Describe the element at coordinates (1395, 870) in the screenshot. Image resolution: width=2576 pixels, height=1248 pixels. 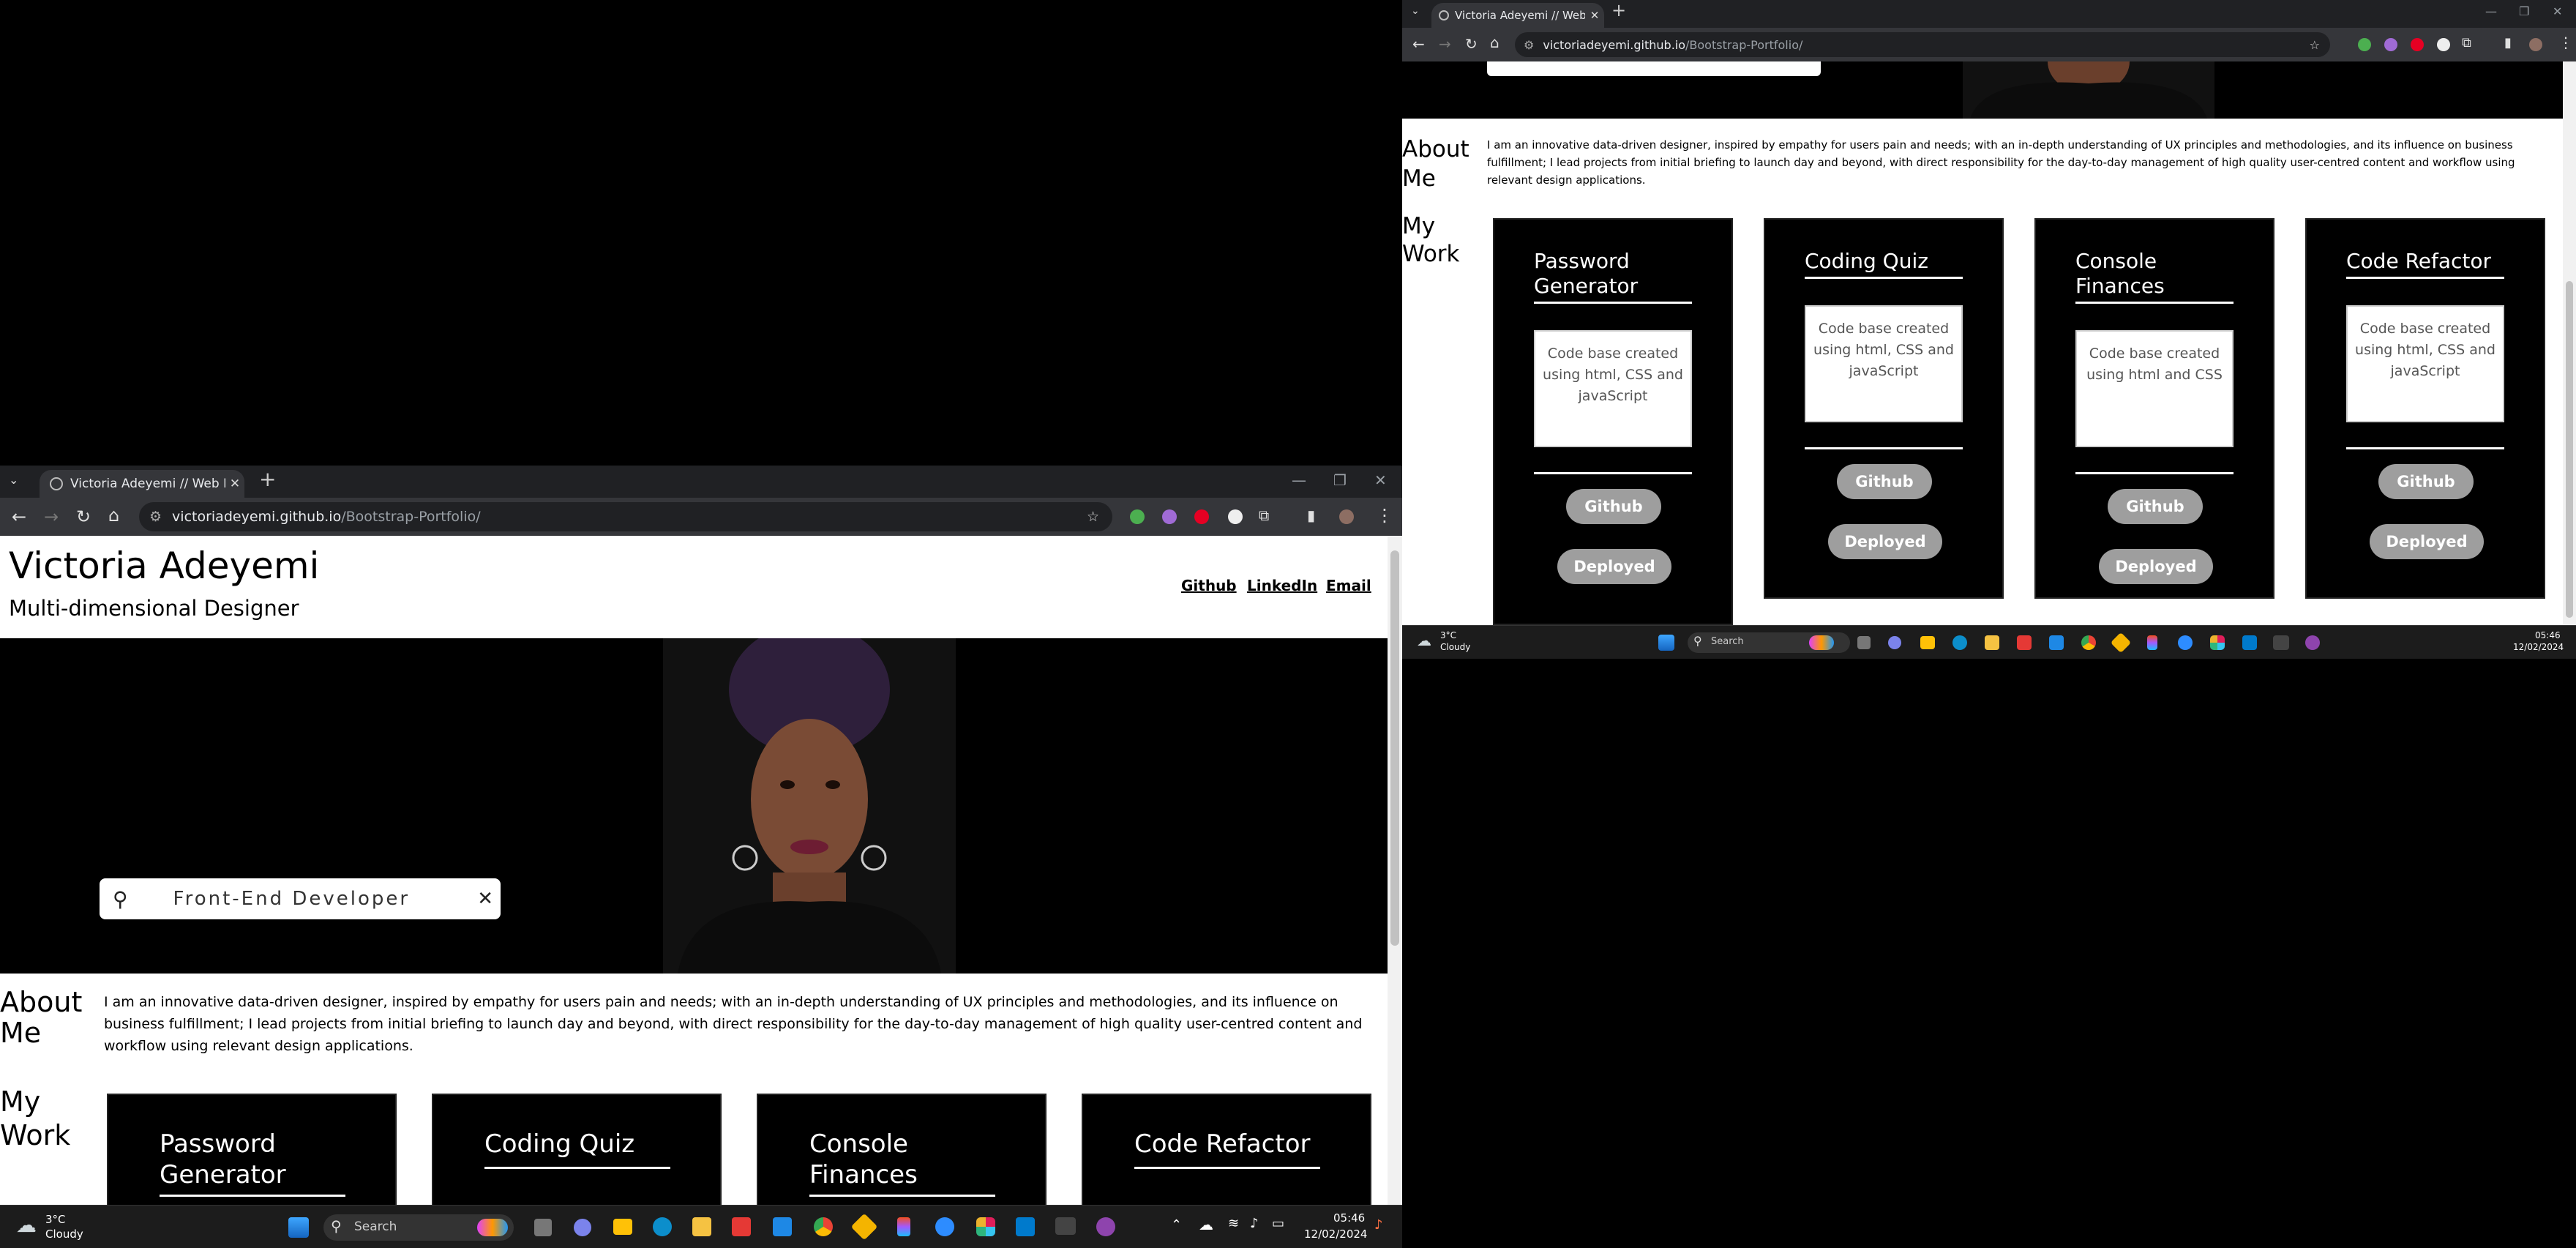
I see `page-scrollbar` at that location.